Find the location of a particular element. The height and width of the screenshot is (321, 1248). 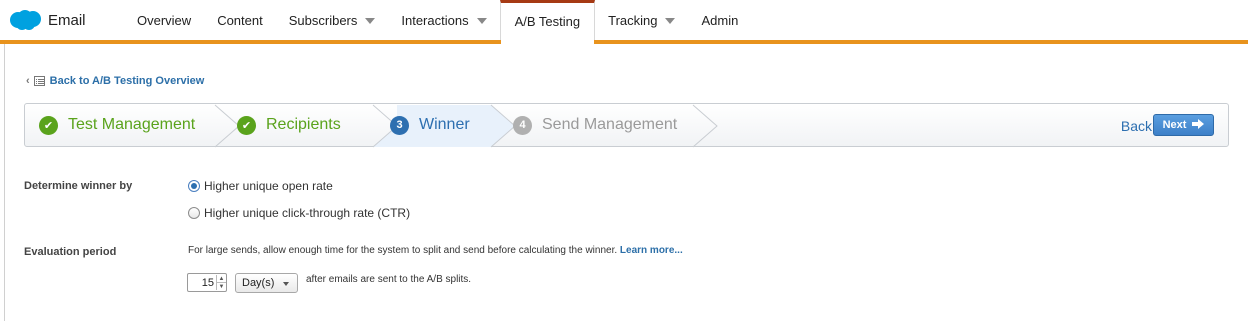

wizard-step-send-management: 4 Send Management is located at coordinates (595, 125).